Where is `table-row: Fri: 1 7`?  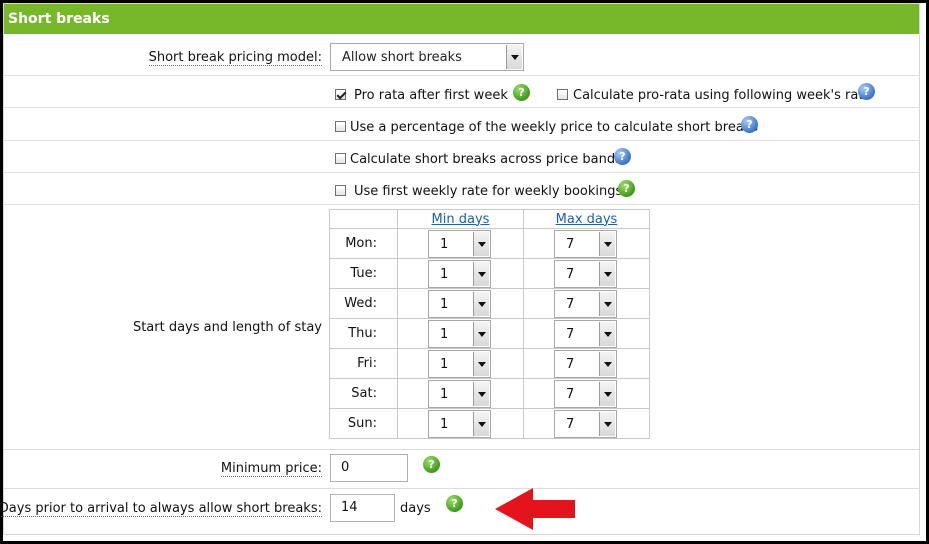
table-row: Fri: 1 7 is located at coordinates (489, 363).